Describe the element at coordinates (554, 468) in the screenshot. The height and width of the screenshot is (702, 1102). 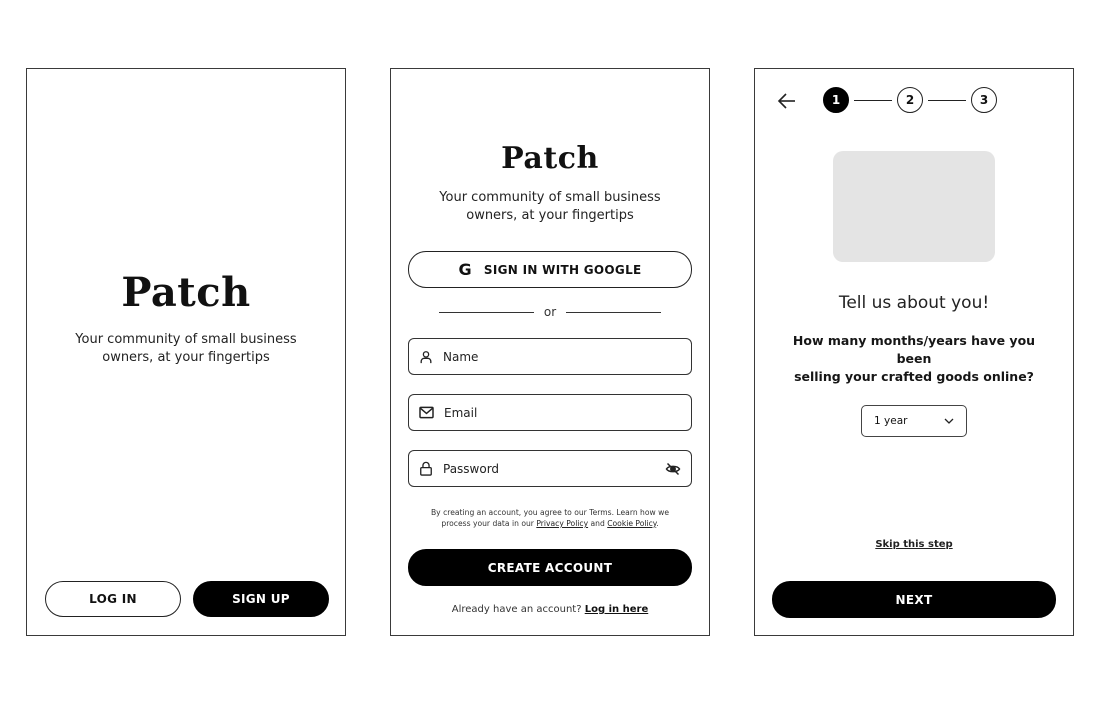
I see `password-input` at that location.